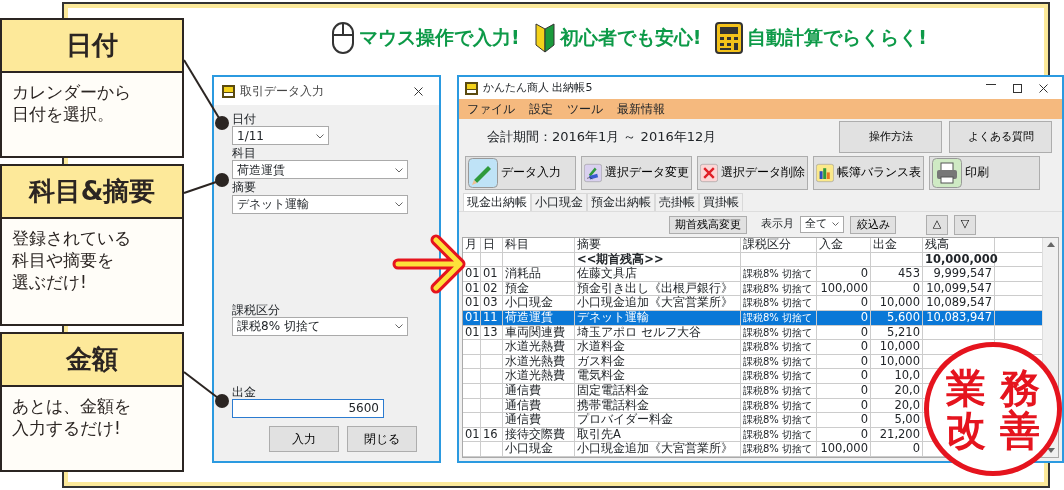  Describe the element at coordinates (844, 245) in the screenshot. I see `column-header: 入金` at that location.